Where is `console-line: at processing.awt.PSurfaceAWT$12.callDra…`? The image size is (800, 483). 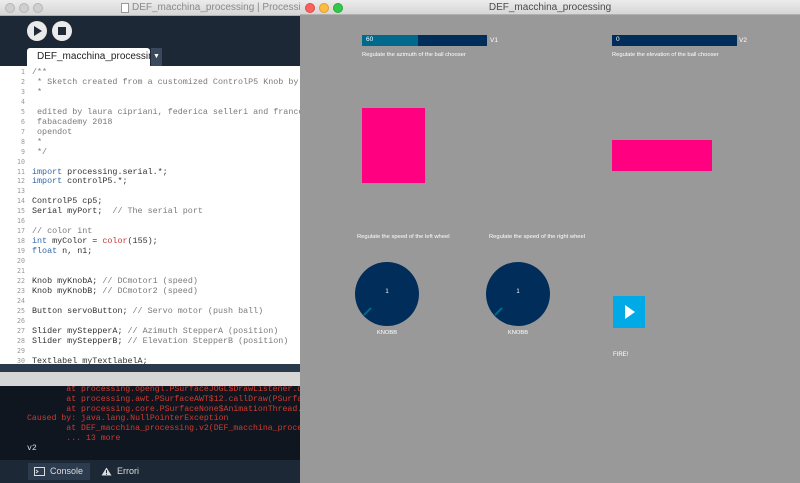 console-line: at processing.awt.PSurfaceAWT$12.callDra… is located at coordinates (183, 399).